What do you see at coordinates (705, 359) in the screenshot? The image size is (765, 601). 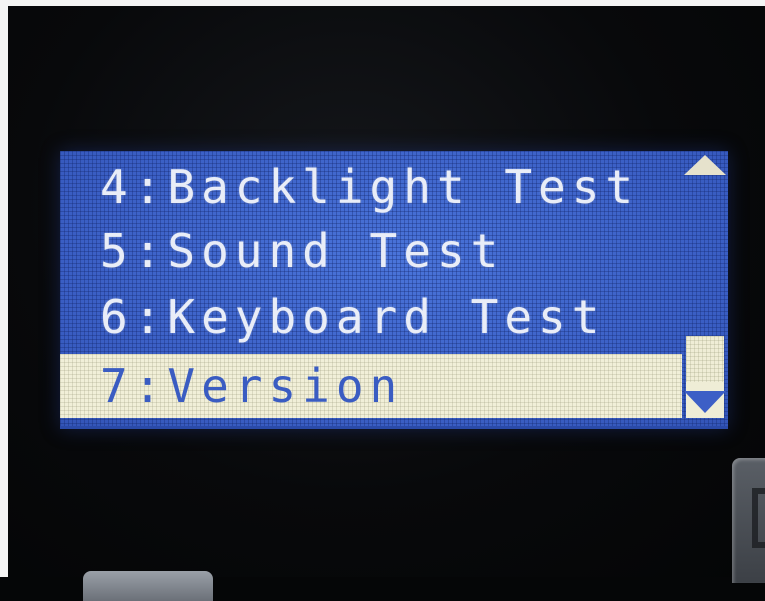 I see `scrollbar-thumb` at bounding box center [705, 359].